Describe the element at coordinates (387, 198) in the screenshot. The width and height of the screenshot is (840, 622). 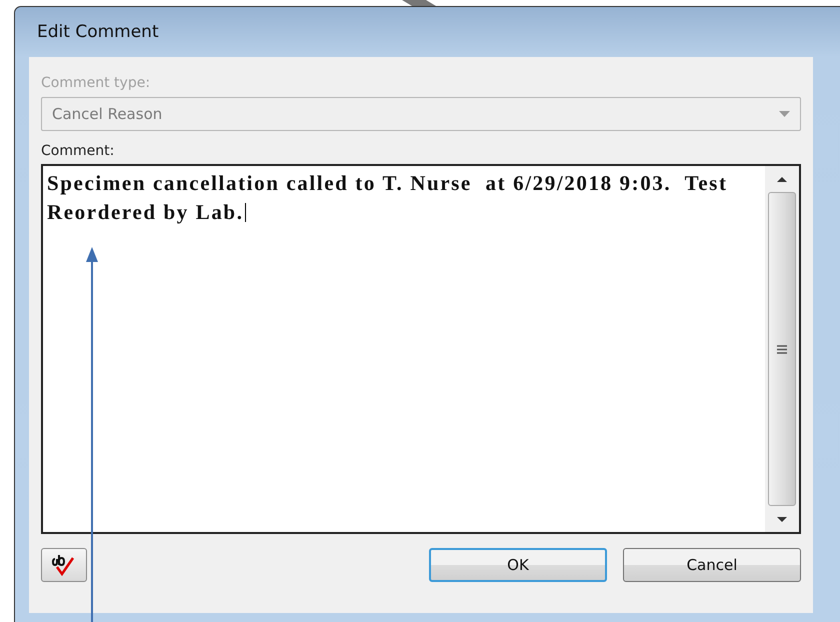
I see `comment-text: Specimen cancellation called to T. Nurse at 6/29/2018 9:03. Test Reordered by Lab.` at that location.